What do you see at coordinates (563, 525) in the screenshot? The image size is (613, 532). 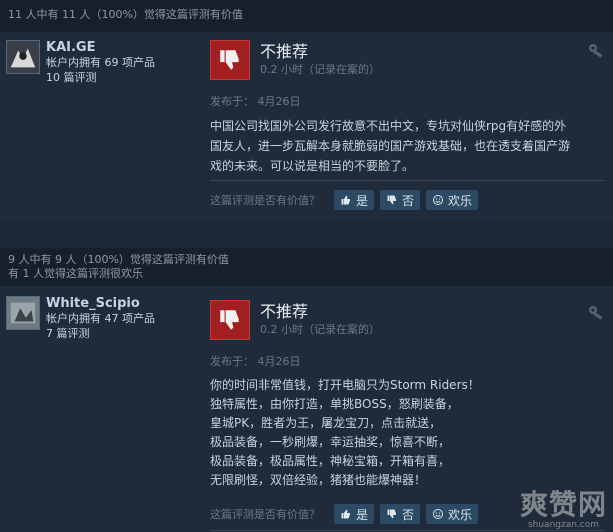 I see `watermark-url: shuangzan.com` at bounding box center [563, 525].